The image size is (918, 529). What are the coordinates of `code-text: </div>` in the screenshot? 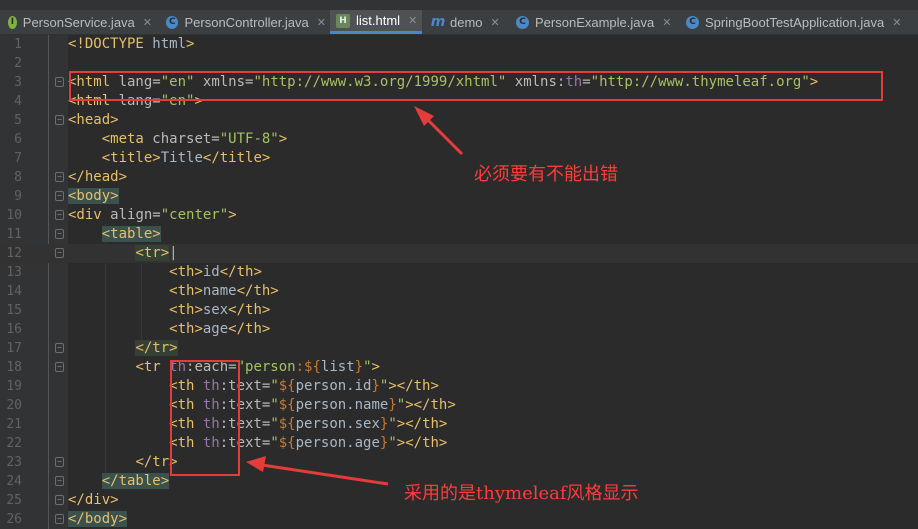 It's located at (93, 500).